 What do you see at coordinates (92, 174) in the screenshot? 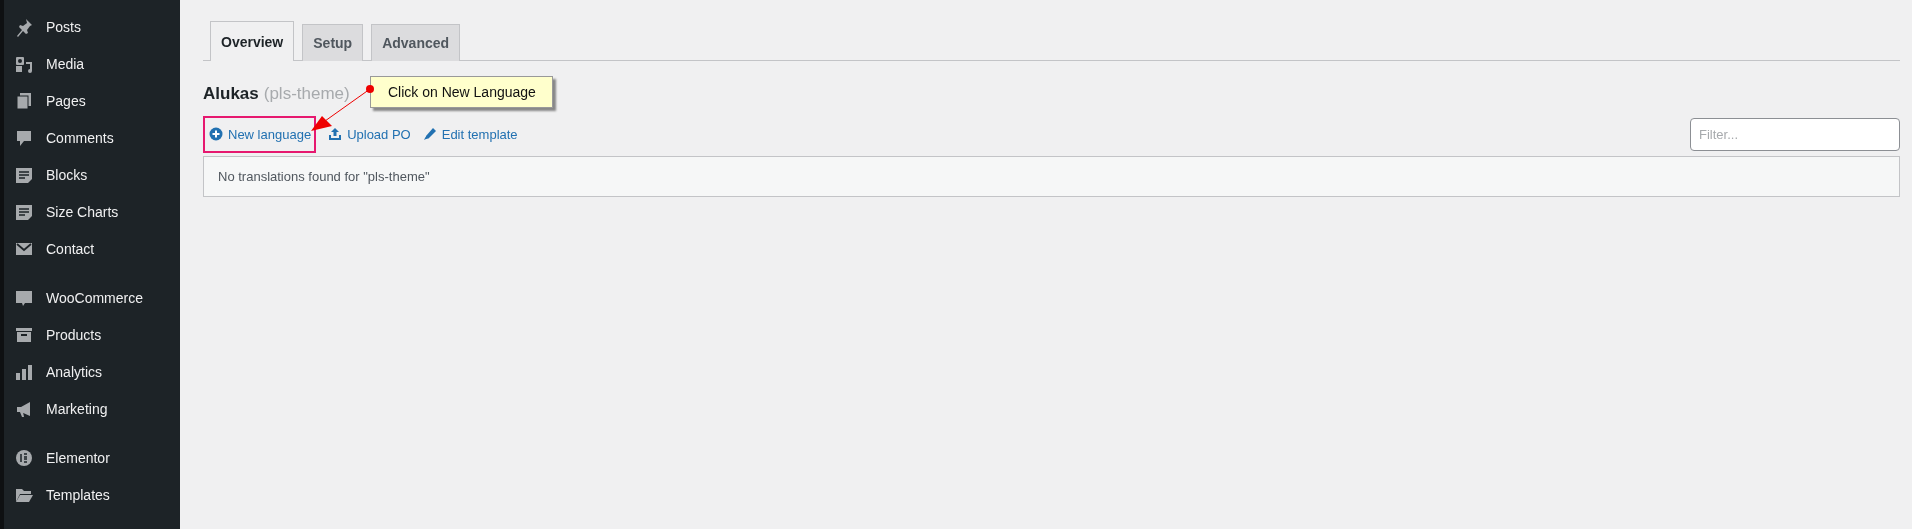
I see `sidebar-item: Blocks` at bounding box center [92, 174].